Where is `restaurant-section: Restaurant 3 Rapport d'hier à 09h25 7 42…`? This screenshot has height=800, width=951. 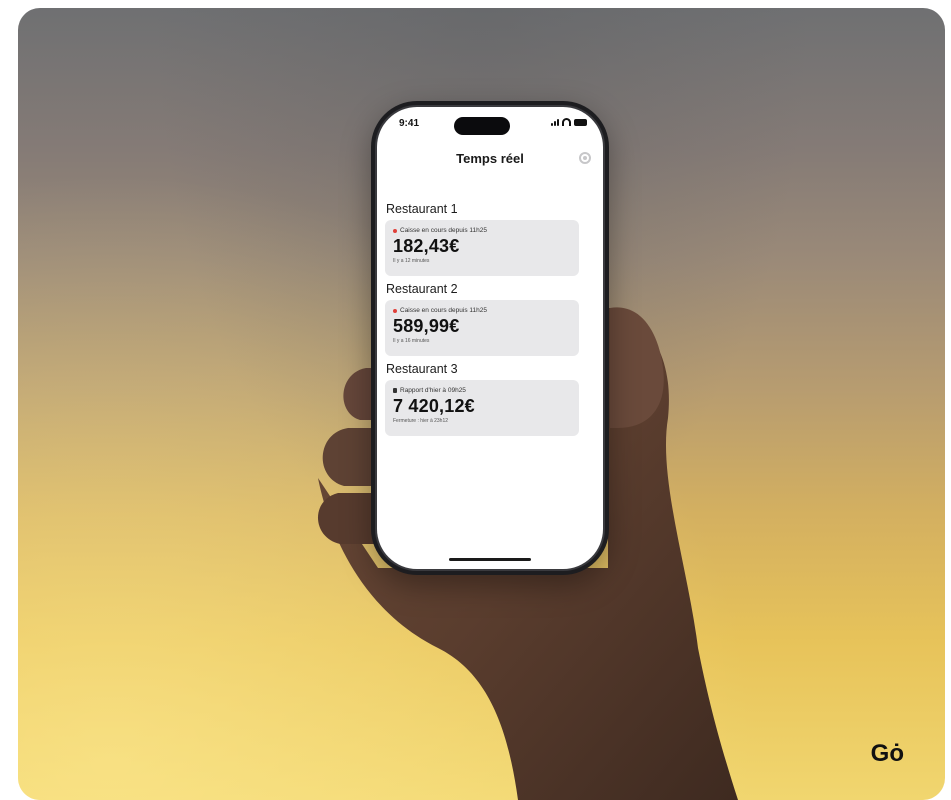 restaurant-section: Restaurant 3 Rapport d'hier à 09h25 7 42… is located at coordinates (482, 399).